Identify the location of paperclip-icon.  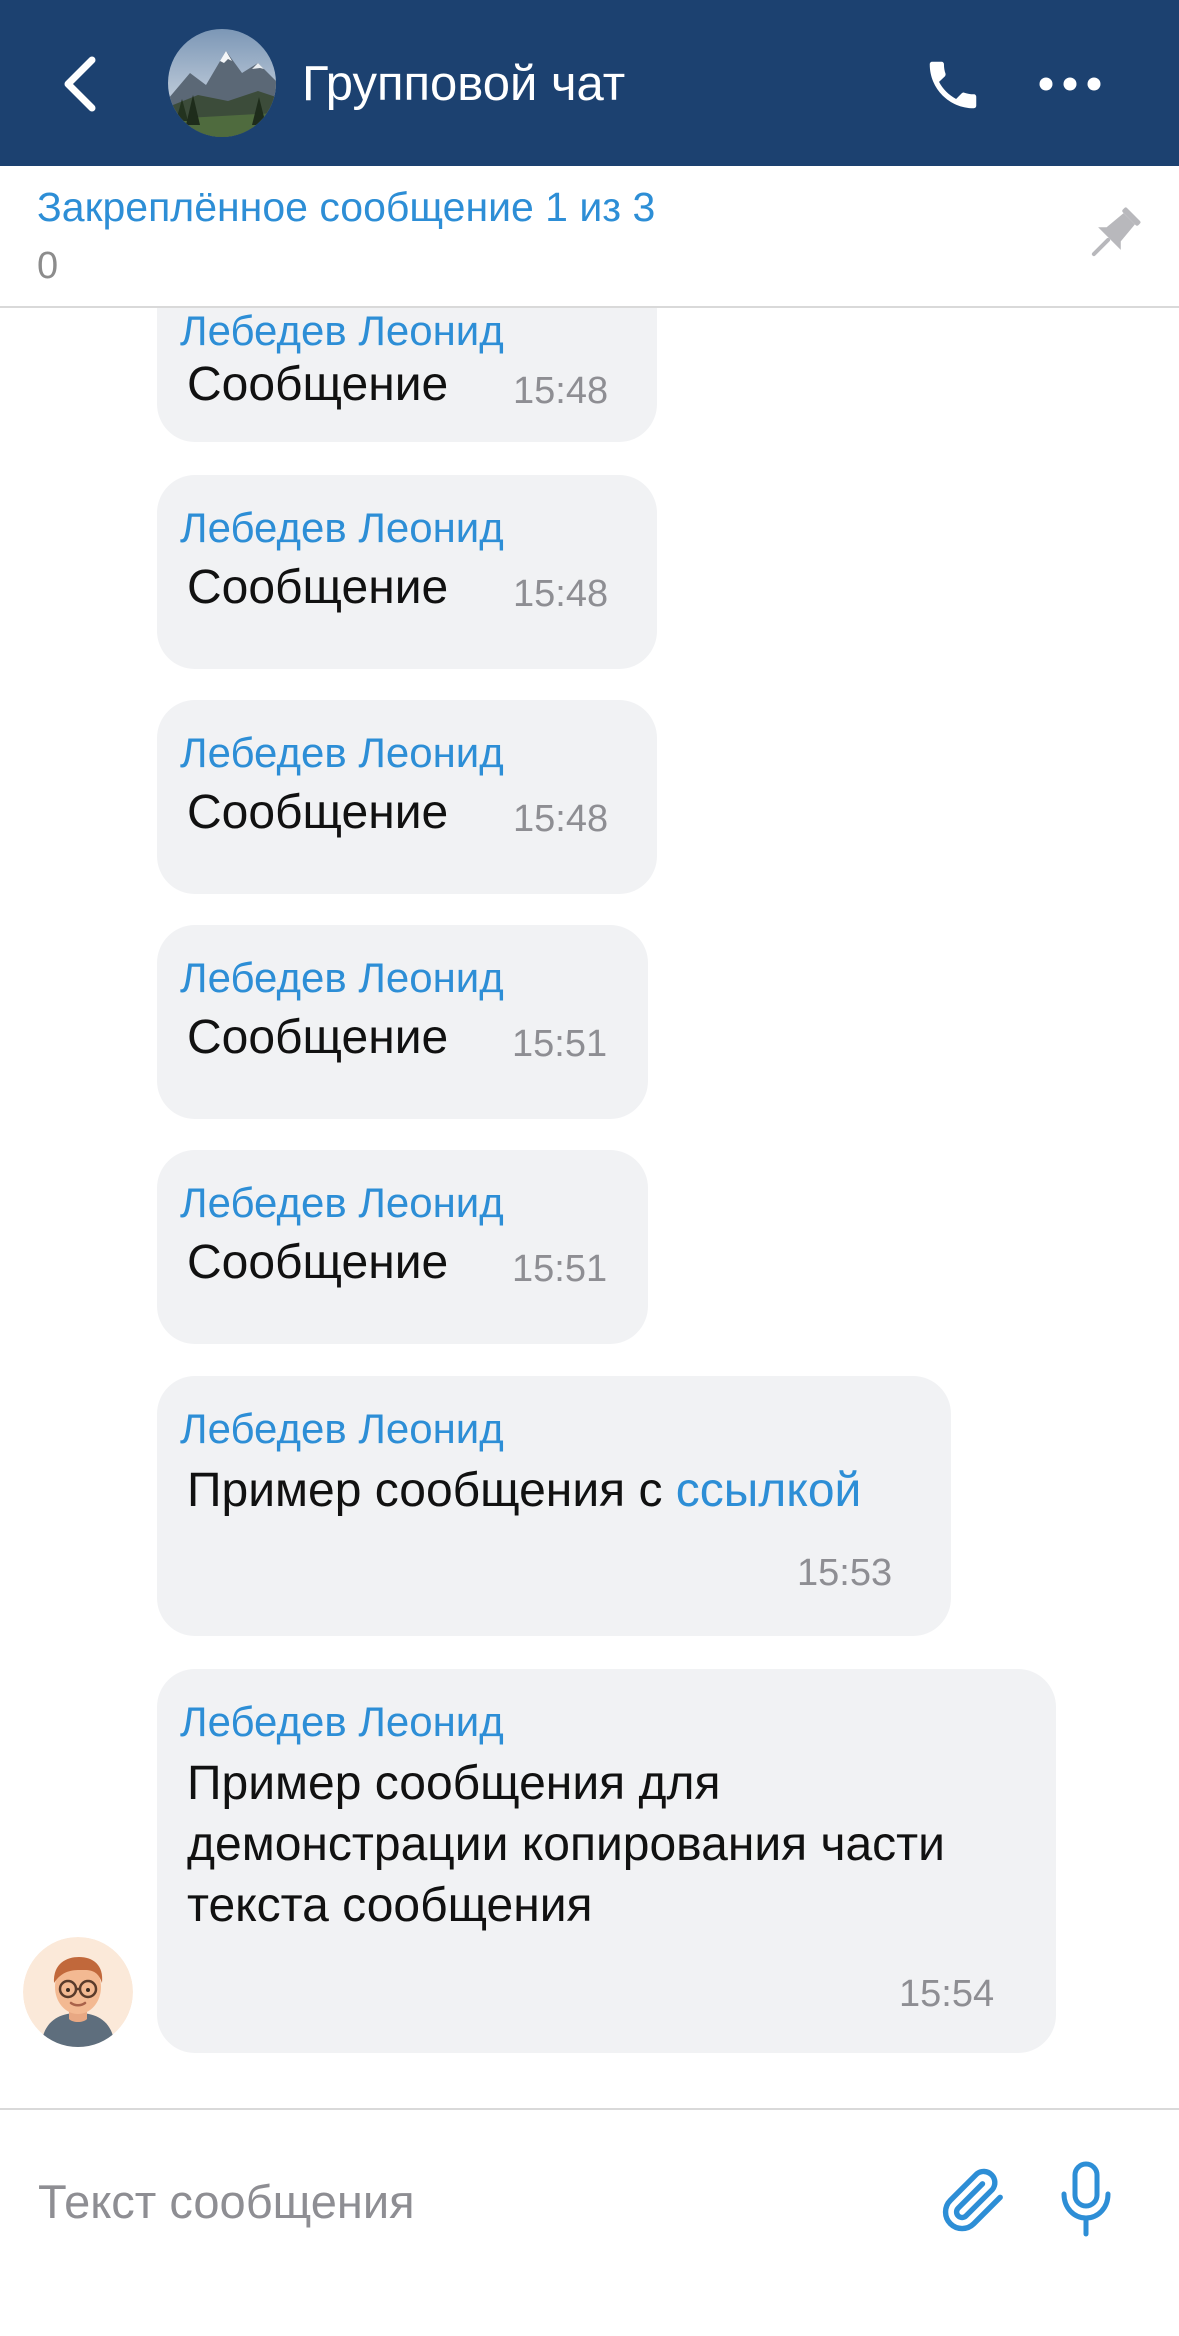
(972, 2200).